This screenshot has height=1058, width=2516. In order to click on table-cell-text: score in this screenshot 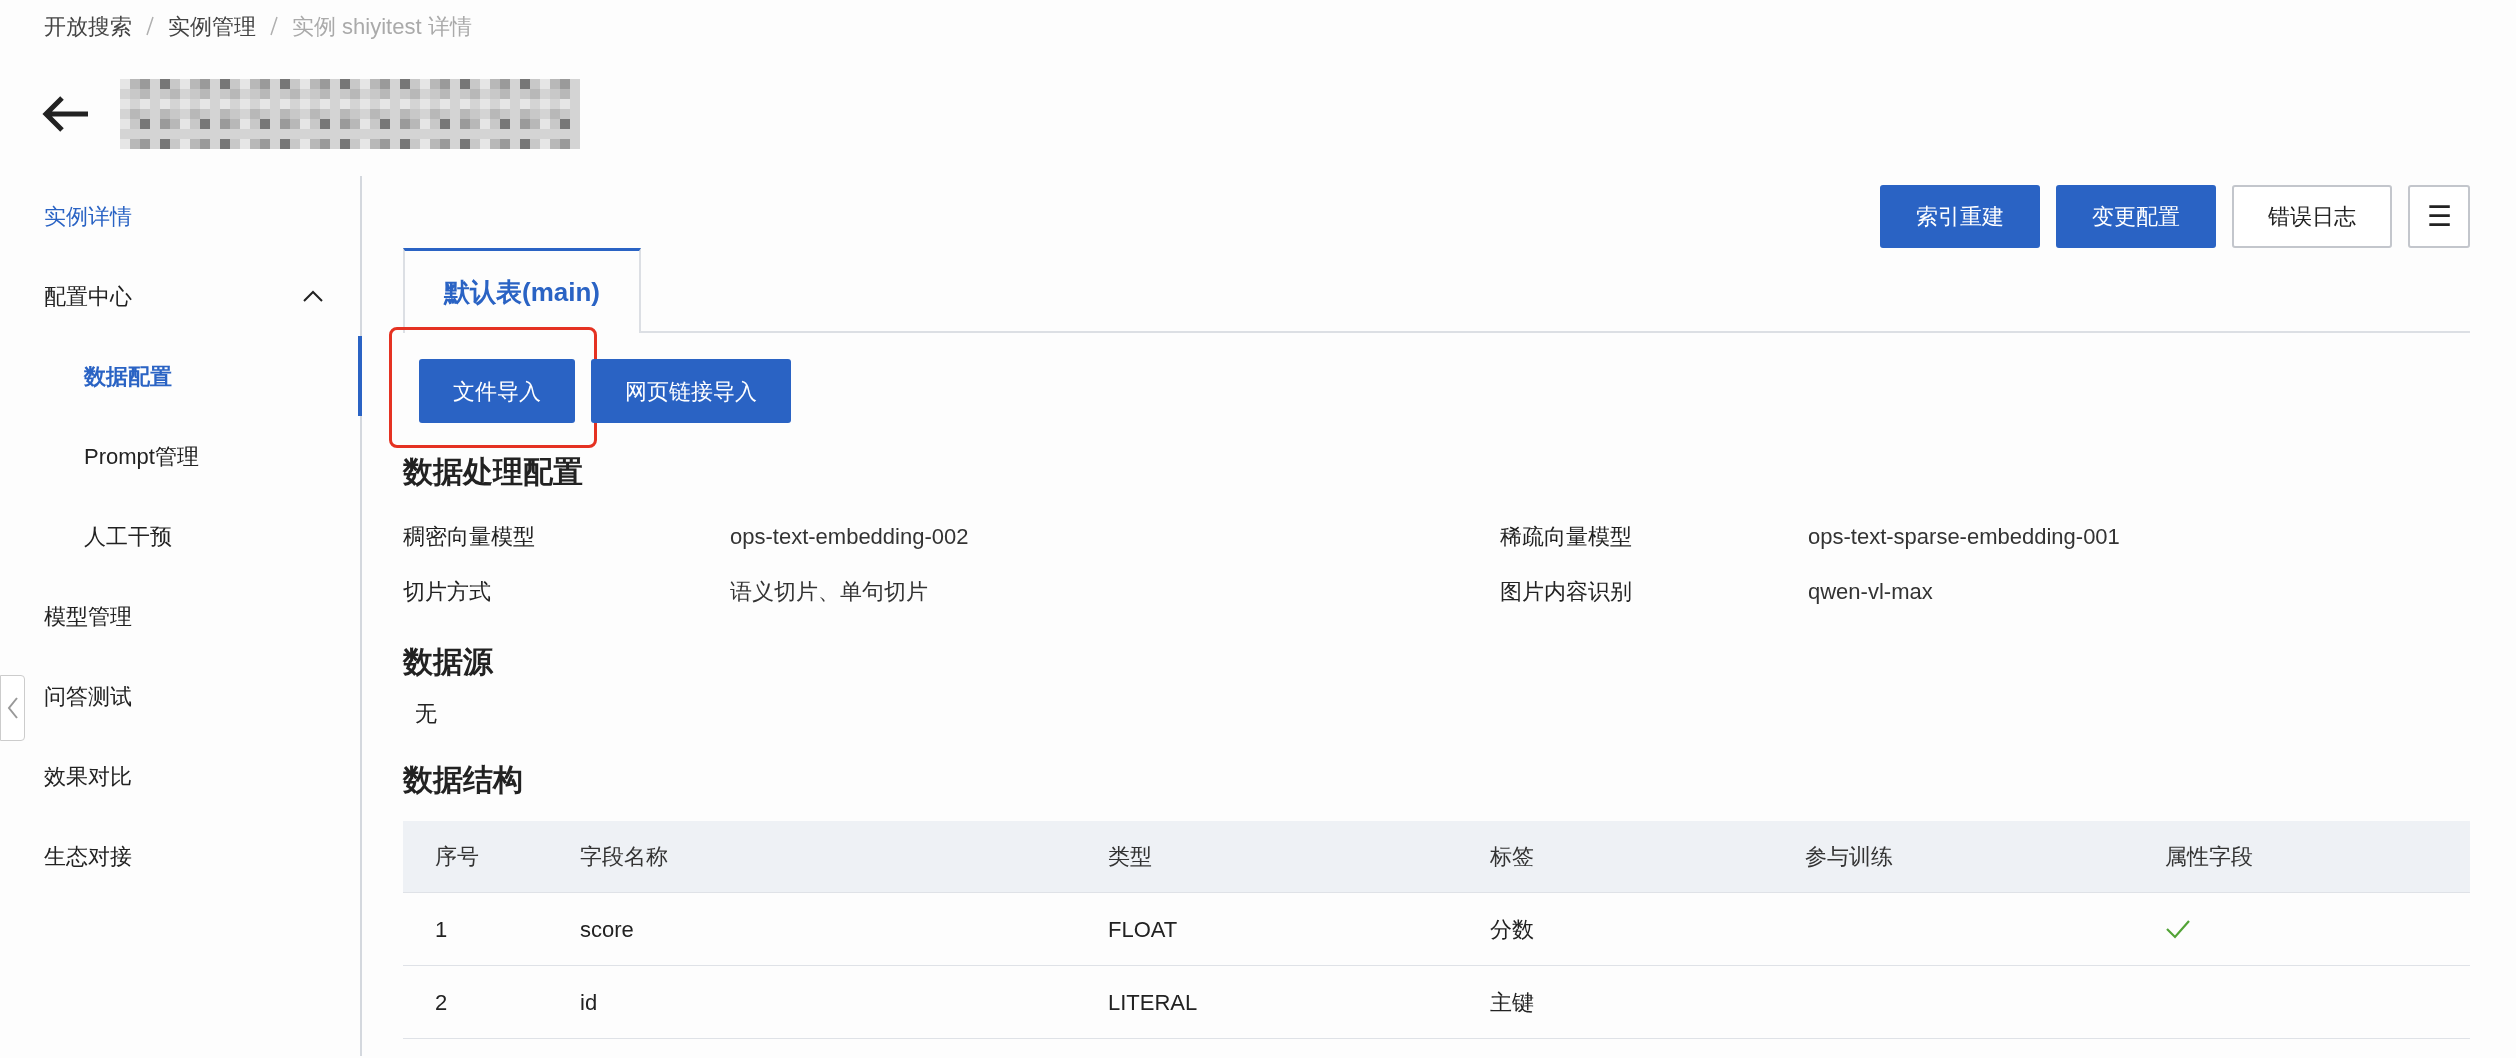, I will do `click(607, 929)`.